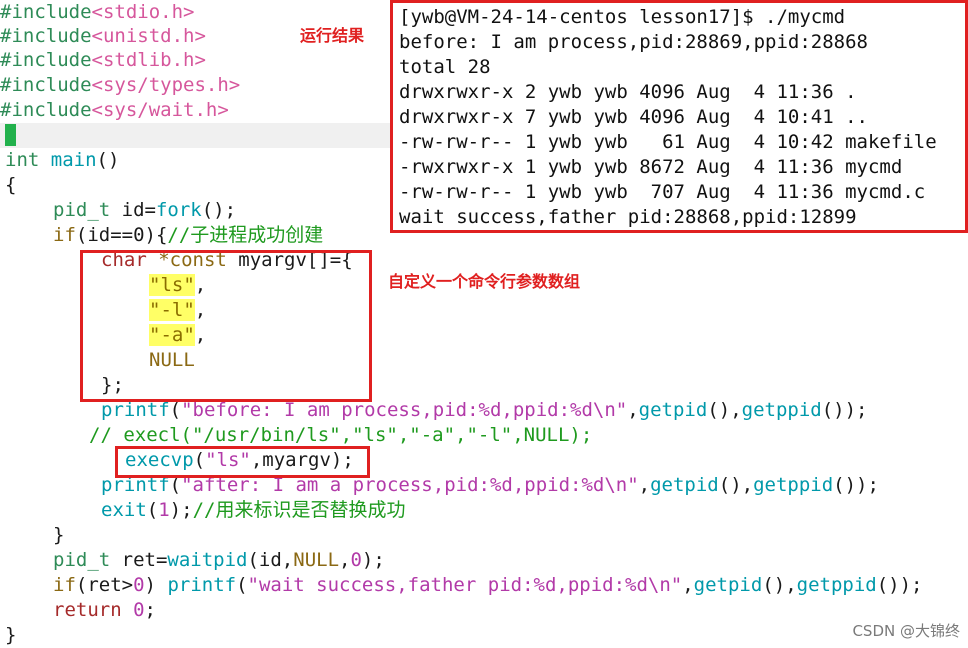  What do you see at coordinates (906, 631) in the screenshot?
I see `watermark: CSDN @大锦终` at bounding box center [906, 631].